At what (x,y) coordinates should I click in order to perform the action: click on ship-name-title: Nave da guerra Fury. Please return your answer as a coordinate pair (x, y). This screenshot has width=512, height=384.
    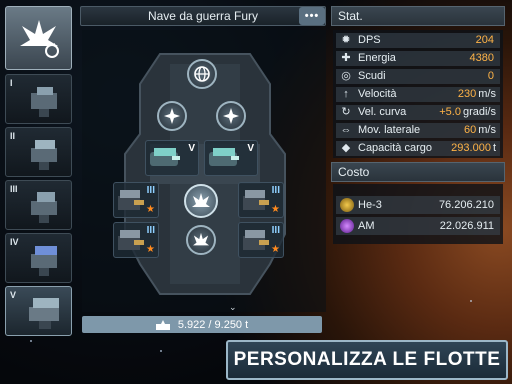
    Looking at the image, I should click on (203, 16).